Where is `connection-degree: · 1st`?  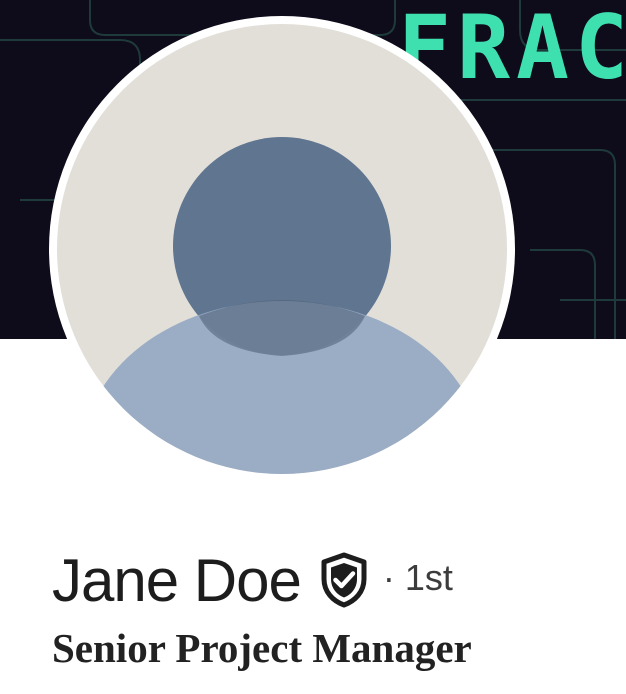 connection-degree: · 1st is located at coordinates (417, 577).